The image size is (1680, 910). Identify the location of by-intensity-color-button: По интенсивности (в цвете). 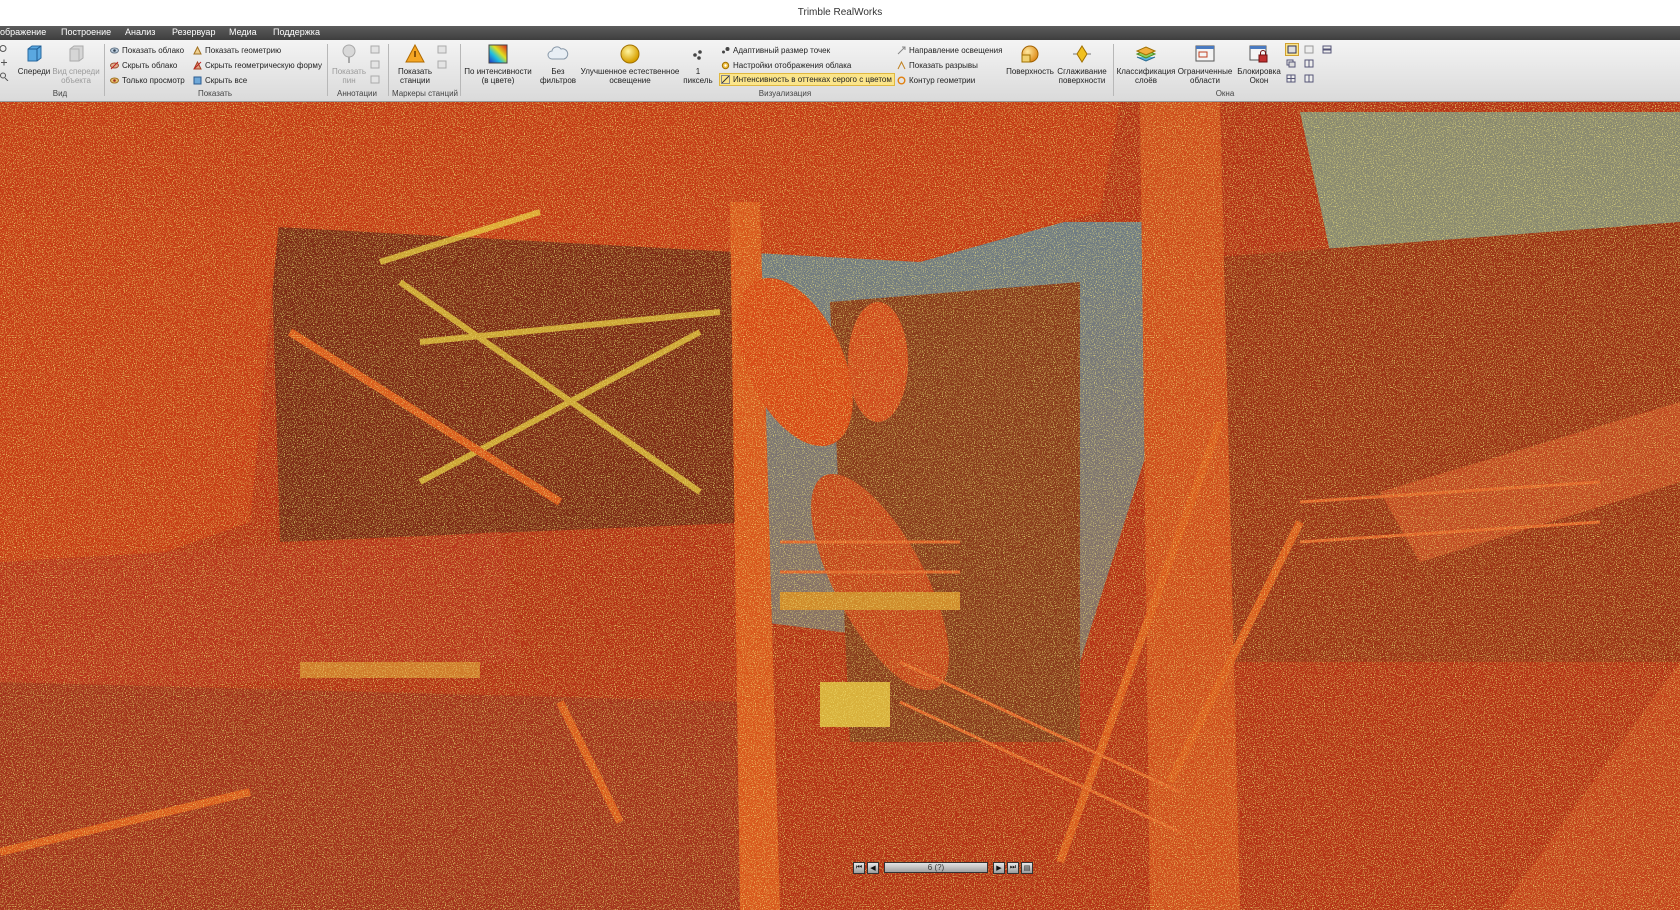
(498, 63).